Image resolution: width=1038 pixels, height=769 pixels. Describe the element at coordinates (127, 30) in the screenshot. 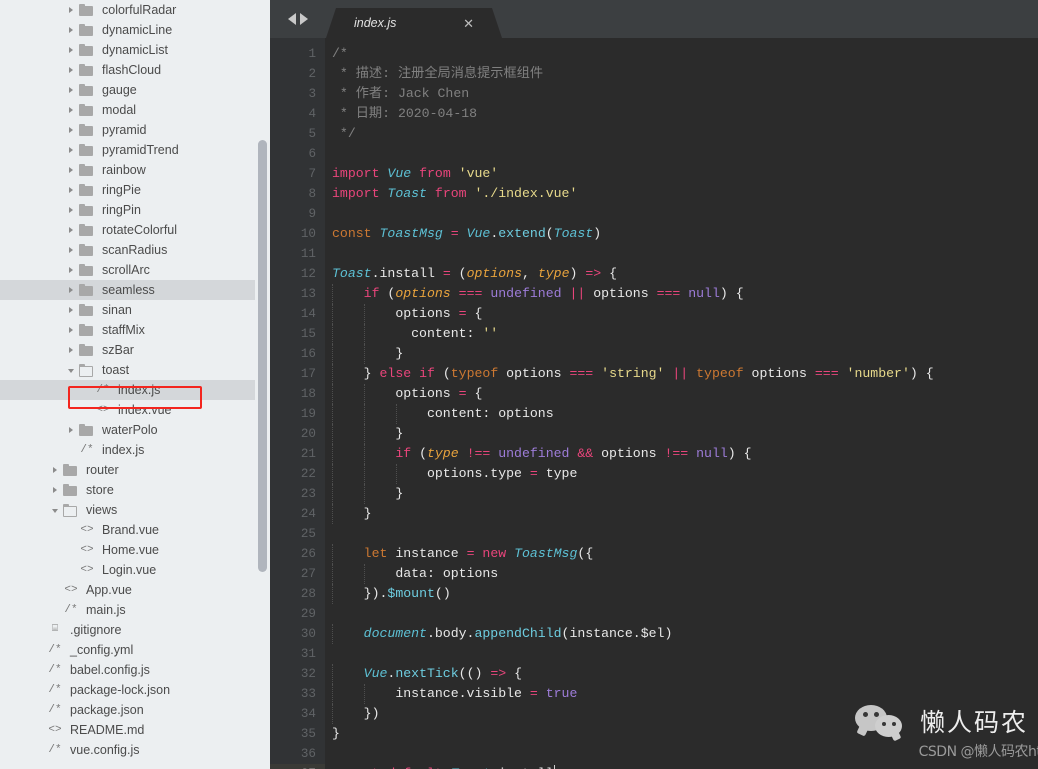

I see `file-tree-item: dynamicLine` at that location.